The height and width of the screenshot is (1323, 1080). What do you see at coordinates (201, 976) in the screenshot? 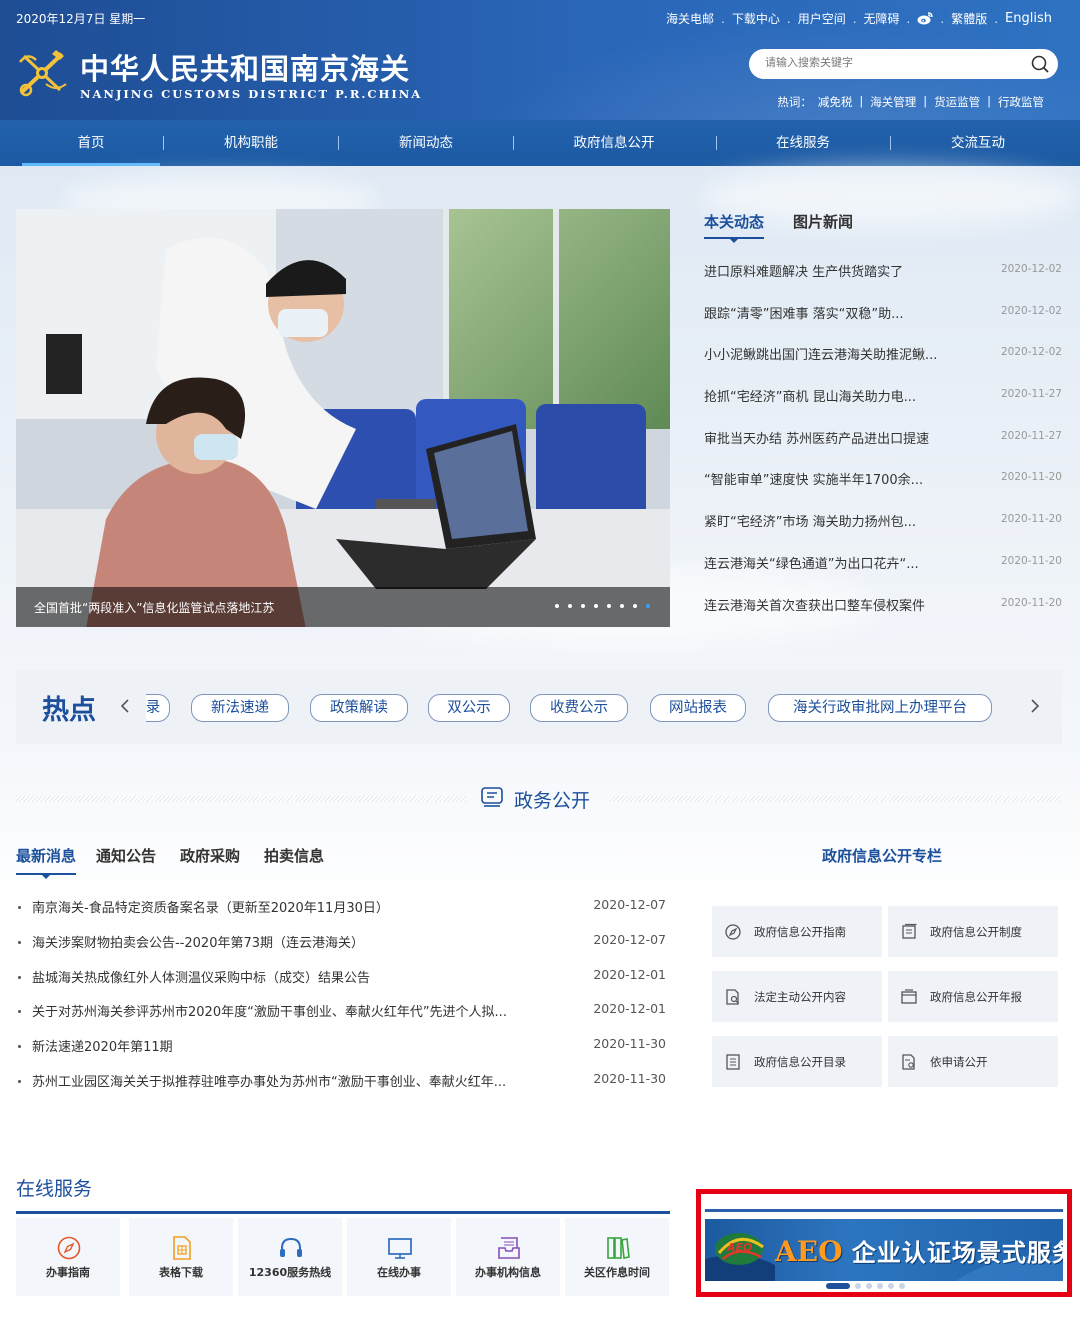
I see `gov-news-title: 盐城海关热成像红外人体测温仪采购中标（成交）结果公告` at bounding box center [201, 976].